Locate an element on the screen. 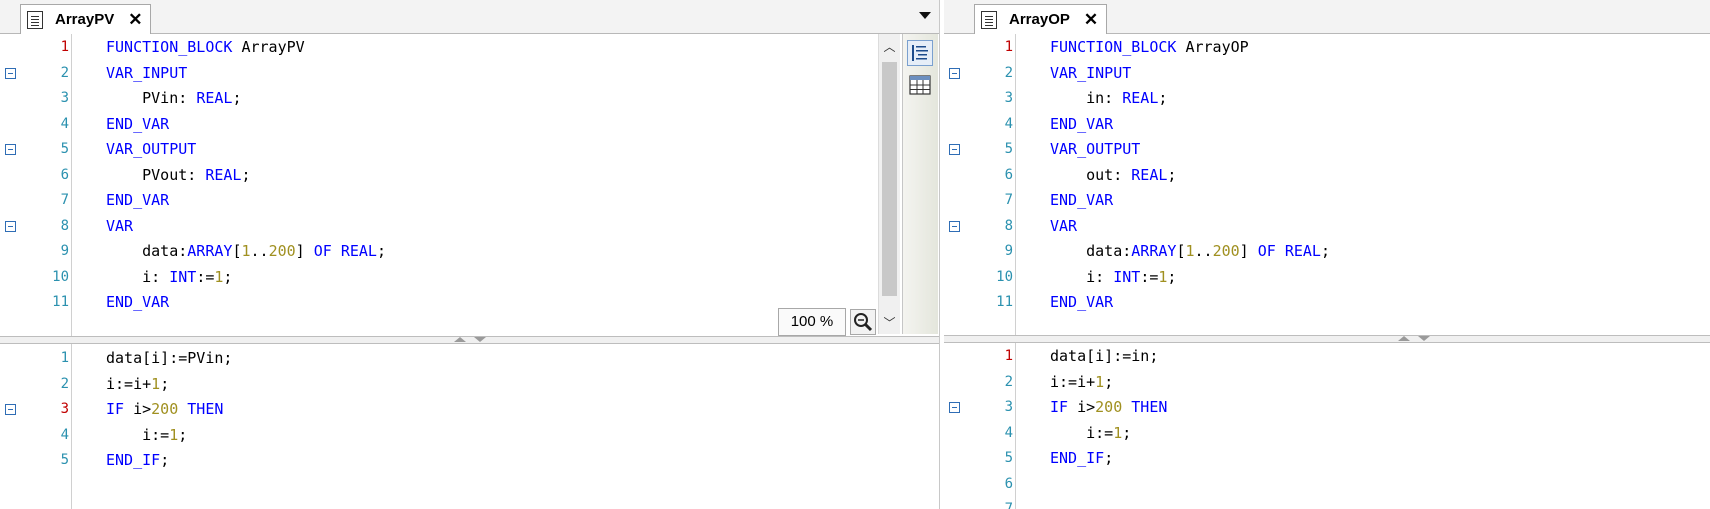 This screenshot has height=509, width=1710. zoom-level: 100 % is located at coordinates (812, 322).